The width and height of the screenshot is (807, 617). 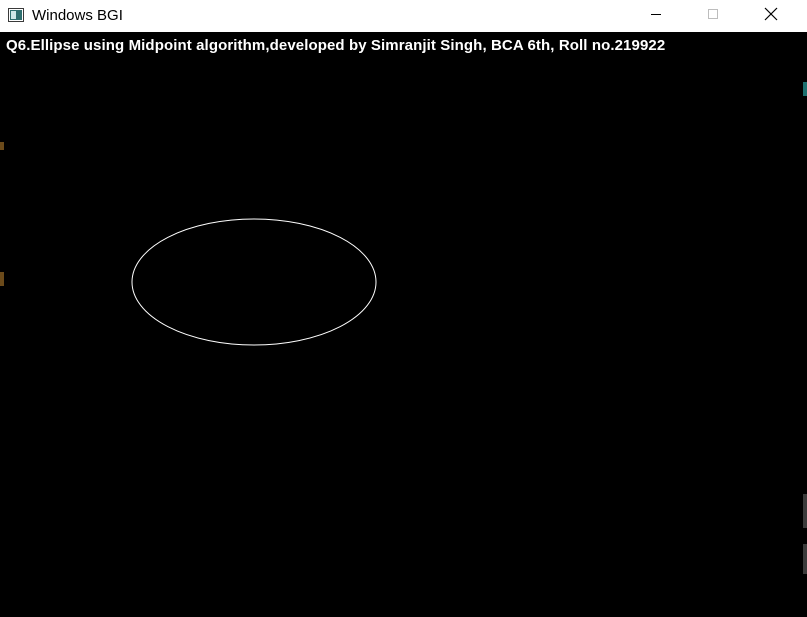 I want to click on midpoint-ellipse, so click(x=254, y=282).